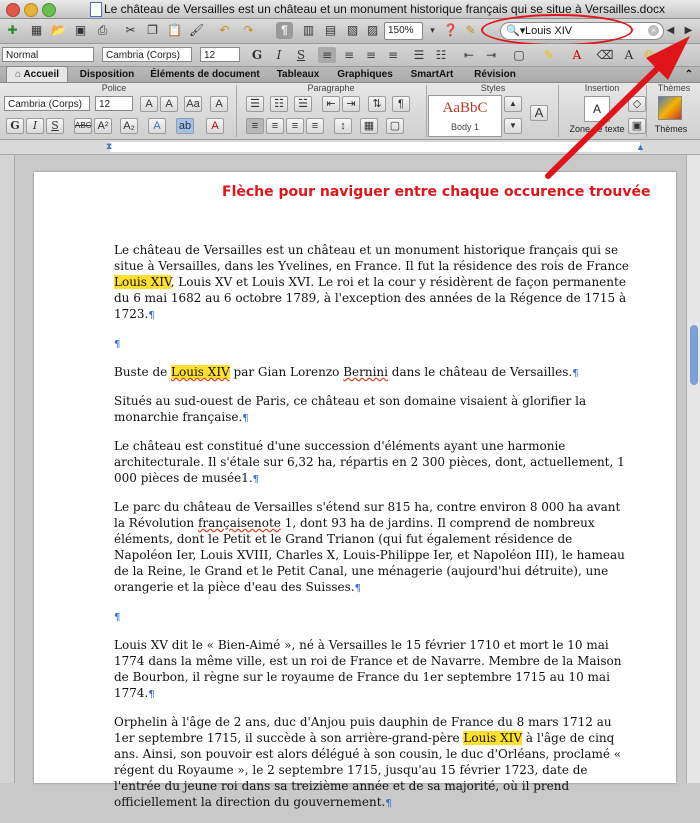  What do you see at coordinates (670, 30) in the screenshot?
I see `previous-result-icon: ◀` at bounding box center [670, 30].